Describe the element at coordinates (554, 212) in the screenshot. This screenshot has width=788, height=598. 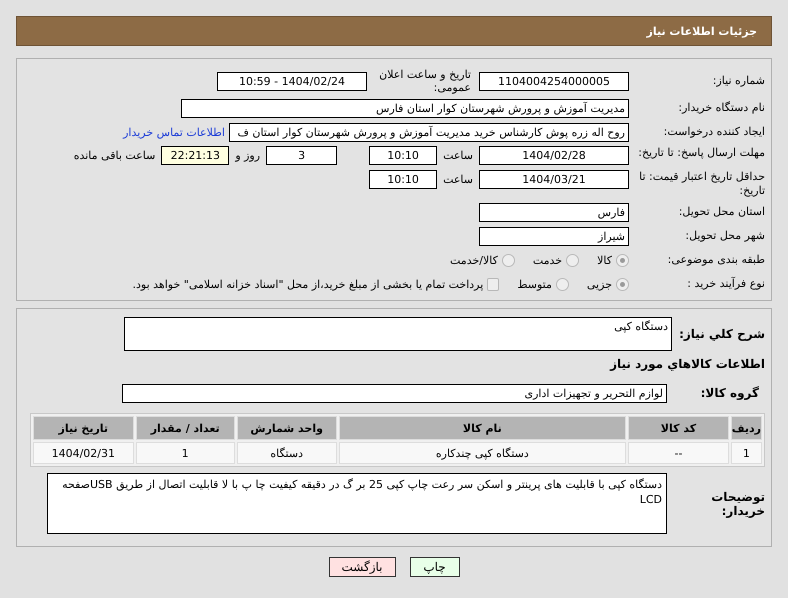
I see `input-field: فارس` at that location.